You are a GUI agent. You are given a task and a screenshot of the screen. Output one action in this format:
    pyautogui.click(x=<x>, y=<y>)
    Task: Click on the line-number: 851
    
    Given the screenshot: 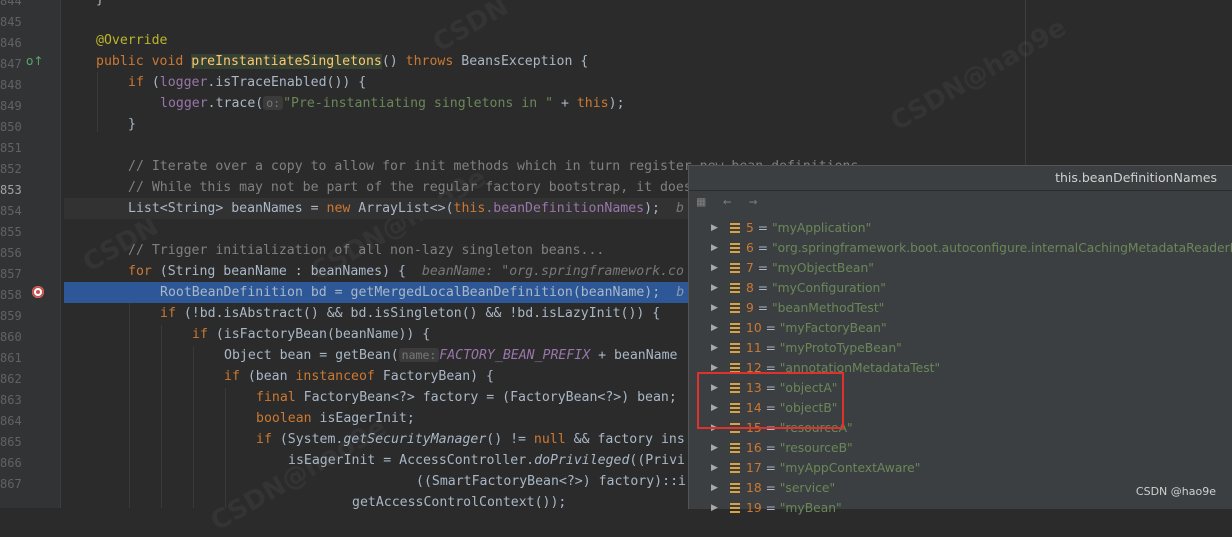 What is the action you would take?
    pyautogui.click(x=11, y=148)
    